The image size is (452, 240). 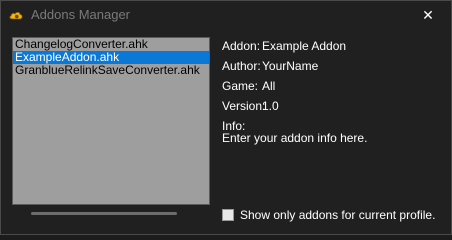 What do you see at coordinates (241, 46) in the screenshot?
I see `addon-name-label: Addon:` at bounding box center [241, 46].